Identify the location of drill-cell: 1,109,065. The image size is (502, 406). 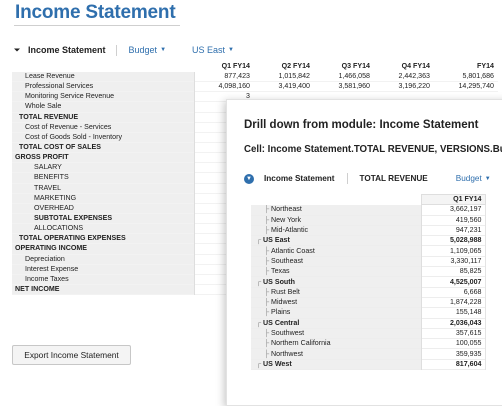
(453, 251).